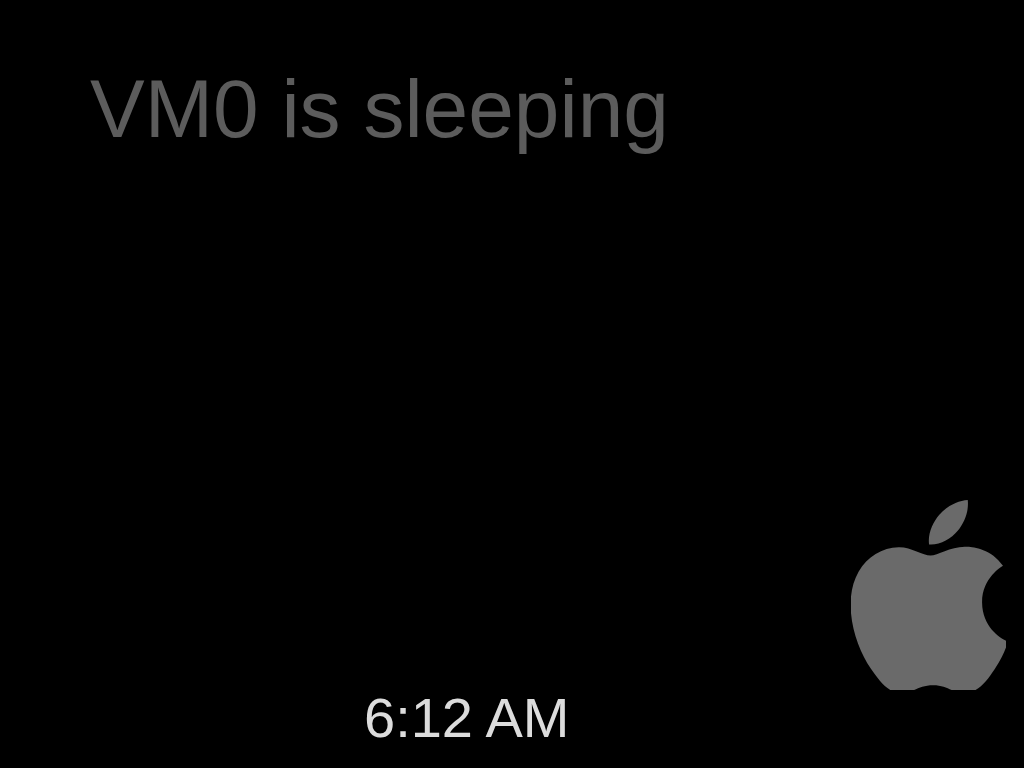  Describe the element at coordinates (467, 718) in the screenshot. I see `clock-time: 6:12 AM` at that location.